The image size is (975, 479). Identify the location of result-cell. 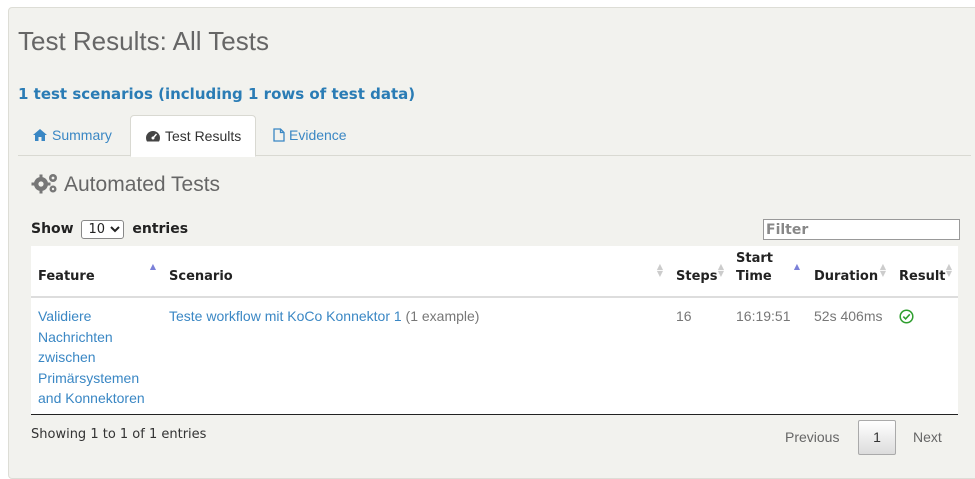
(906, 319).